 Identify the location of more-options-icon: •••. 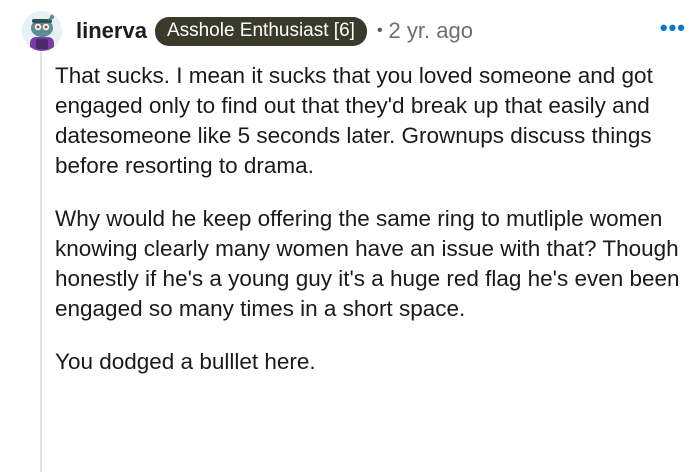
(673, 31).